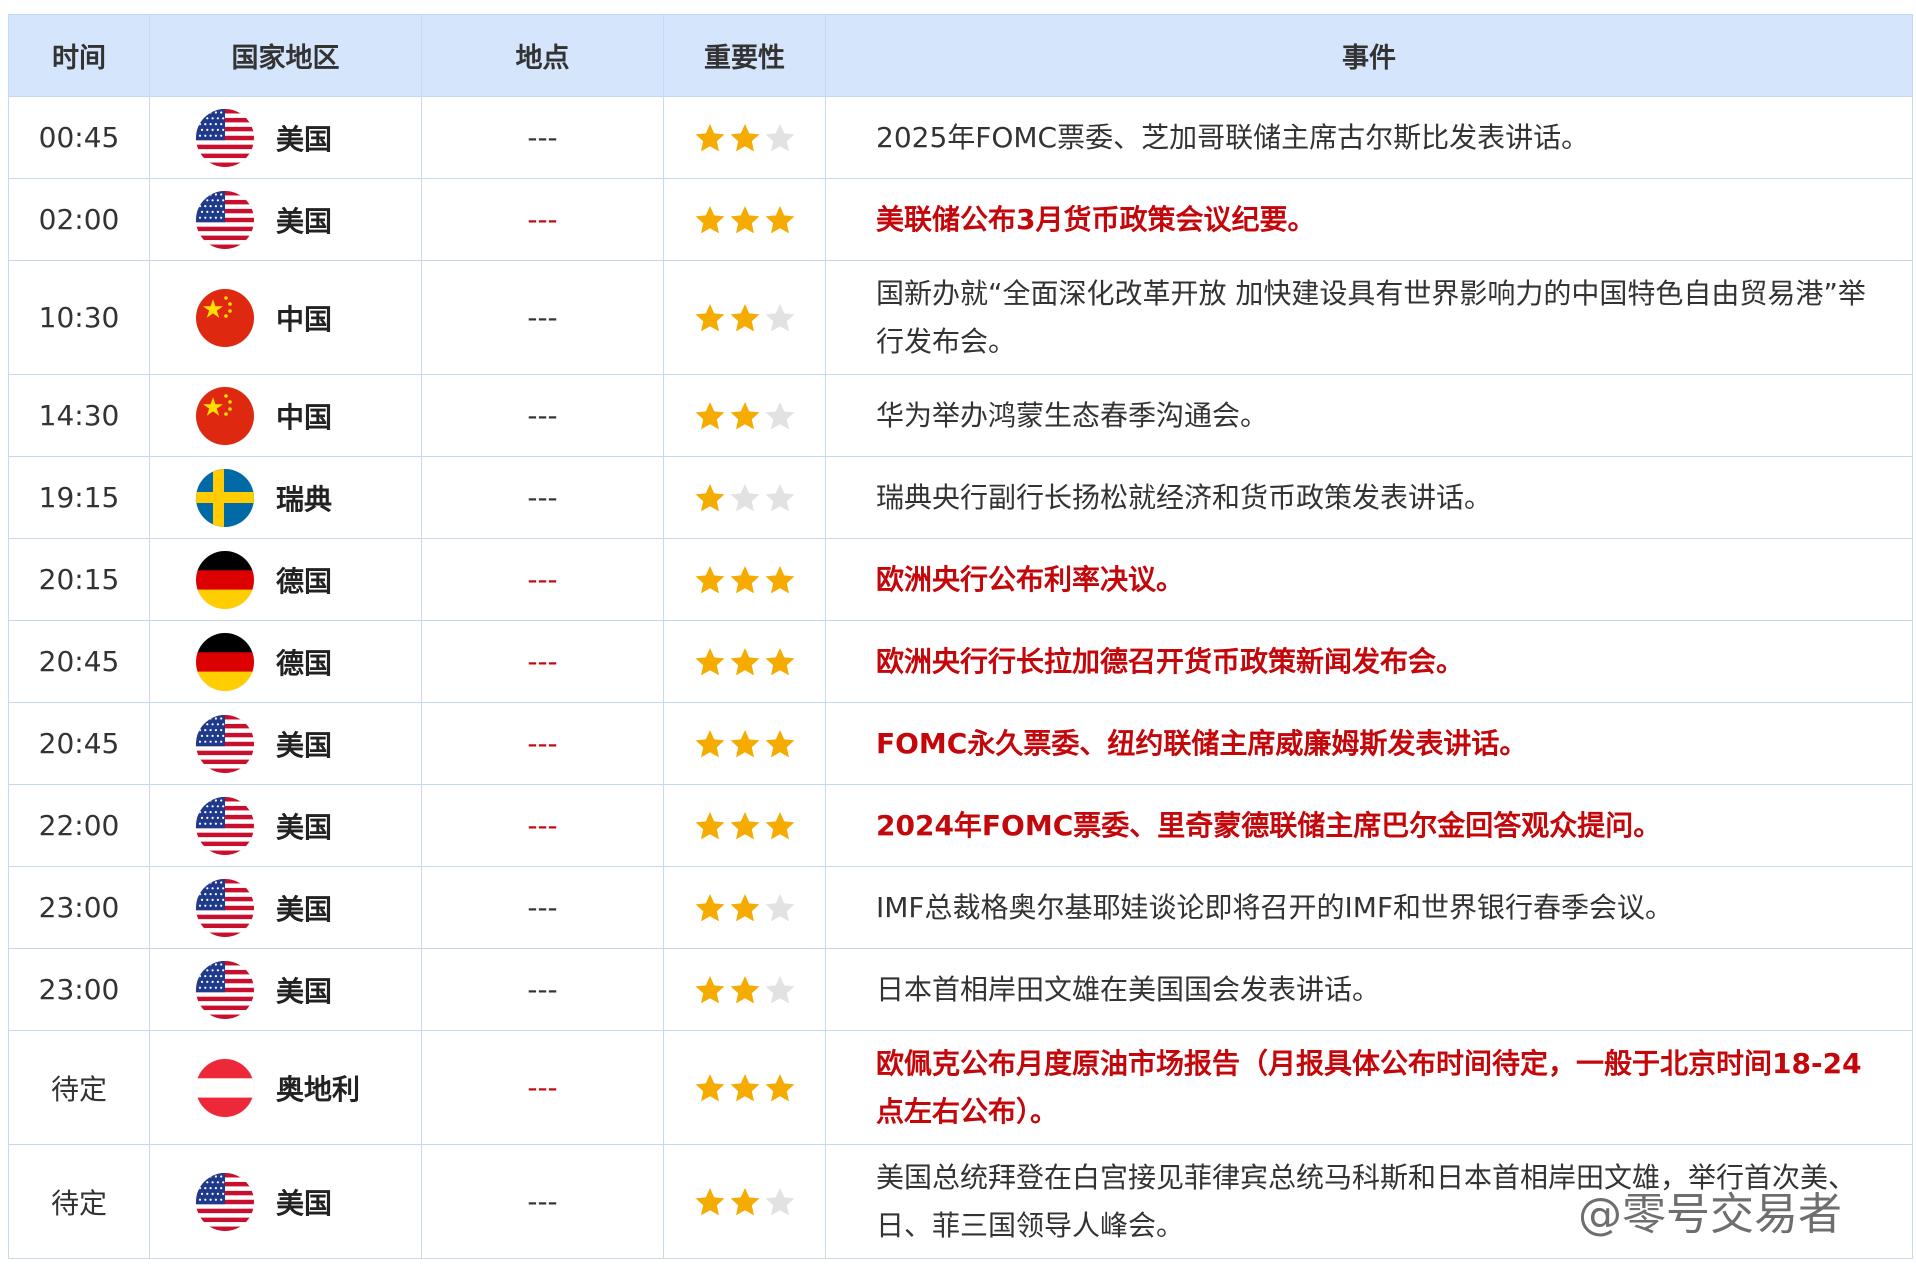 The height and width of the screenshot is (1268, 1916). Describe the element at coordinates (79, 137) in the screenshot. I see `event-time: 00:45` at that location.